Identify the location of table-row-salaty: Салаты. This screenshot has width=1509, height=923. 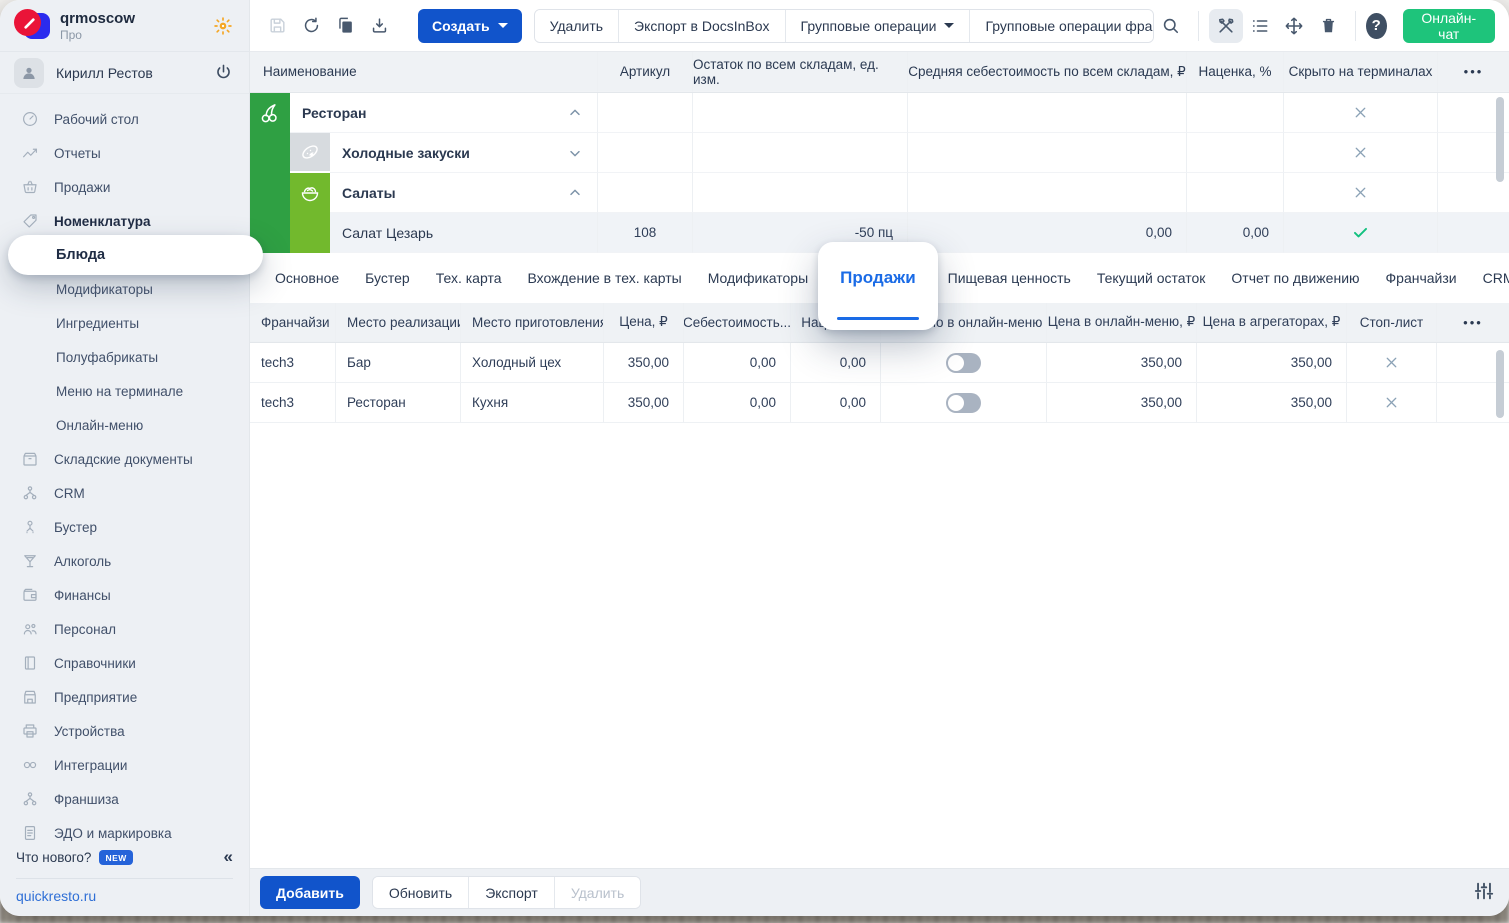
(879, 193).